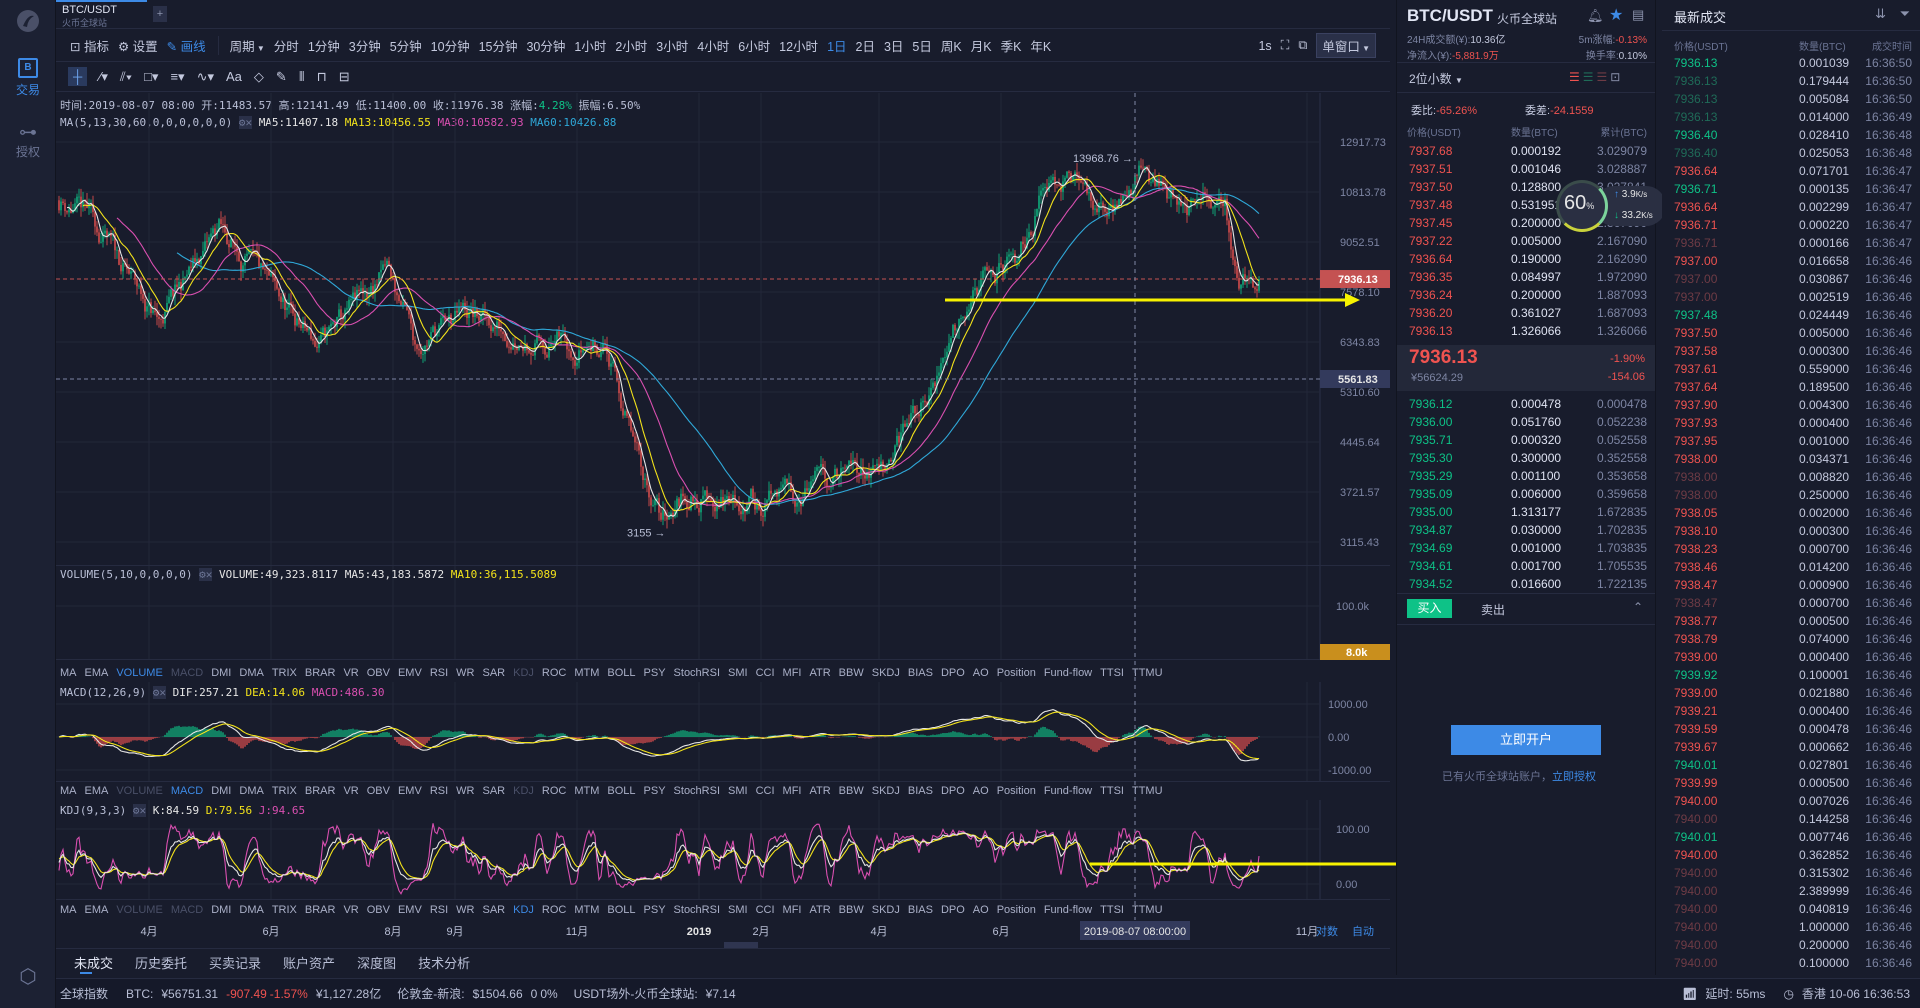 The height and width of the screenshot is (1008, 1920). Describe the element at coordinates (410, 673) in the screenshot. I see `indicator-tab-emv: EMV` at that location.